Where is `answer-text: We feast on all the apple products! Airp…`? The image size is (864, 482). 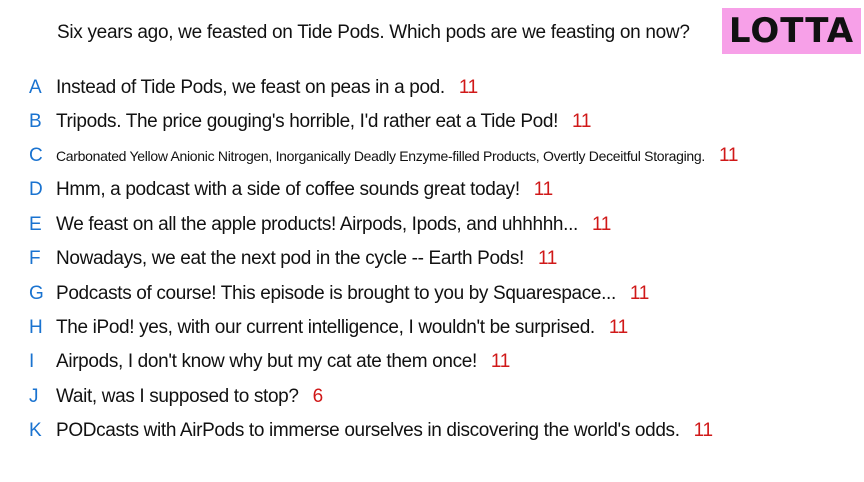
answer-text: We feast on all the apple products! Airp… is located at coordinates (333, 225).